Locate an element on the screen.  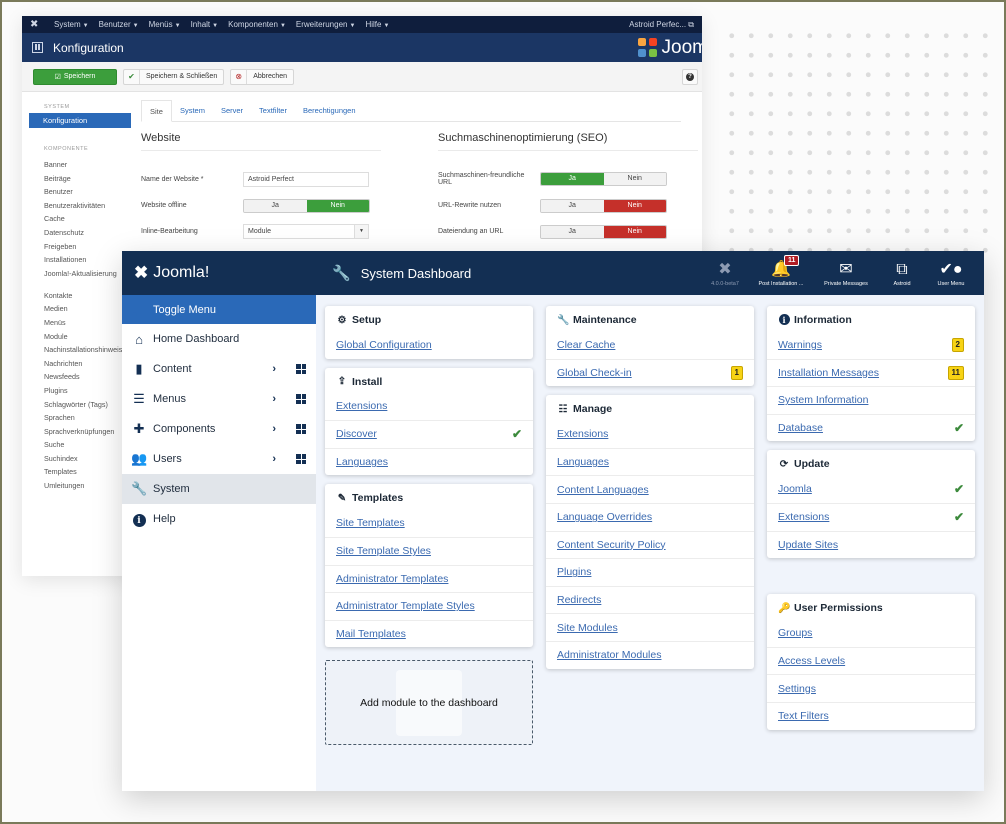
link-update-joomla: Joomla is located at coordinates (795, 489).